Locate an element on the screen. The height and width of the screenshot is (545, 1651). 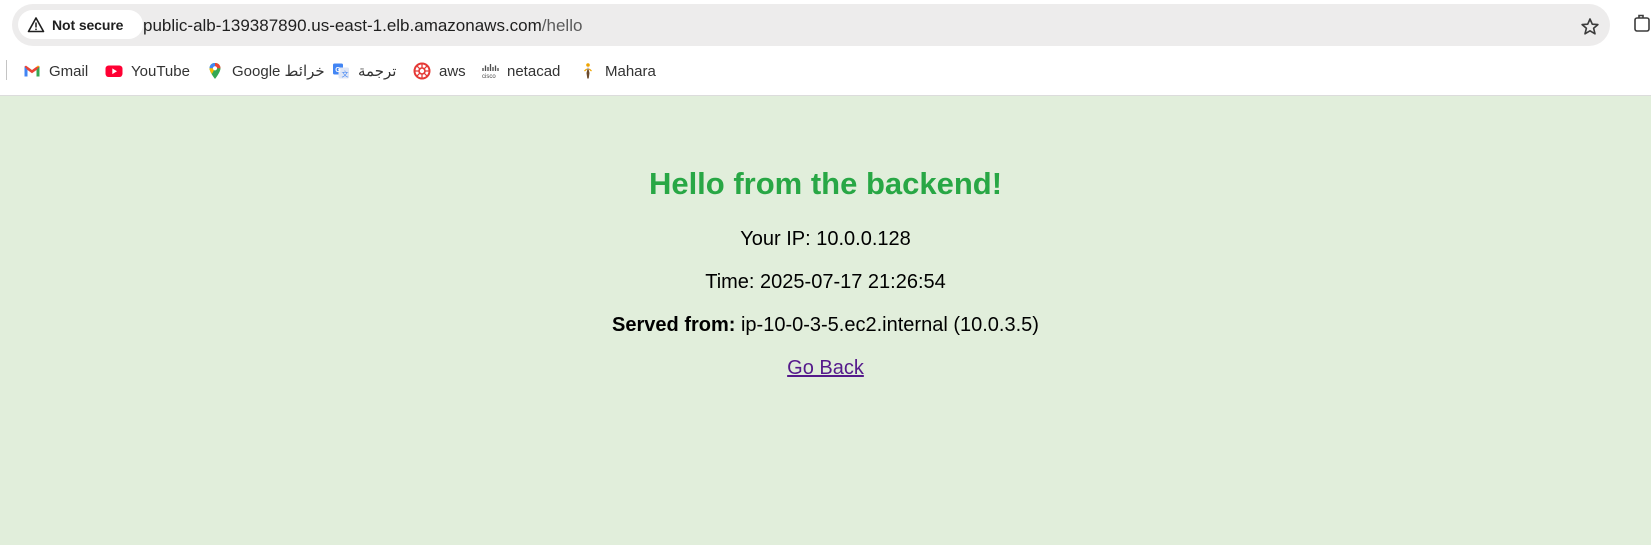
svg-text: 文 is located at coordinates (345, 74).